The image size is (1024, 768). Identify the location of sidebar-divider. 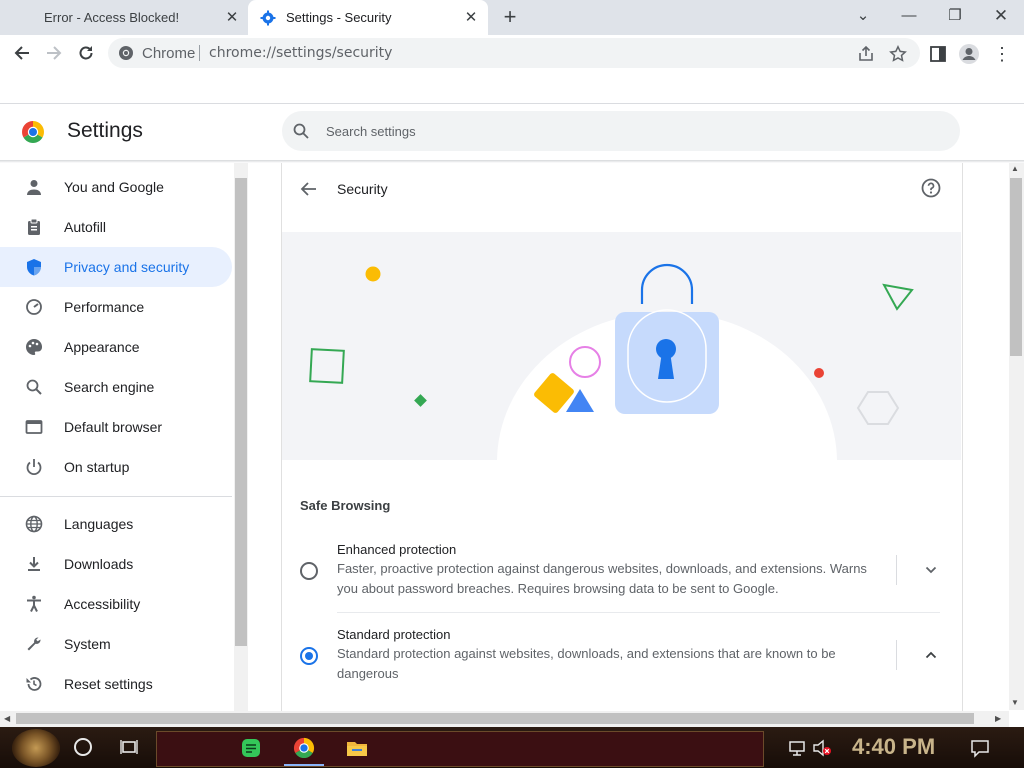
(116, 496).